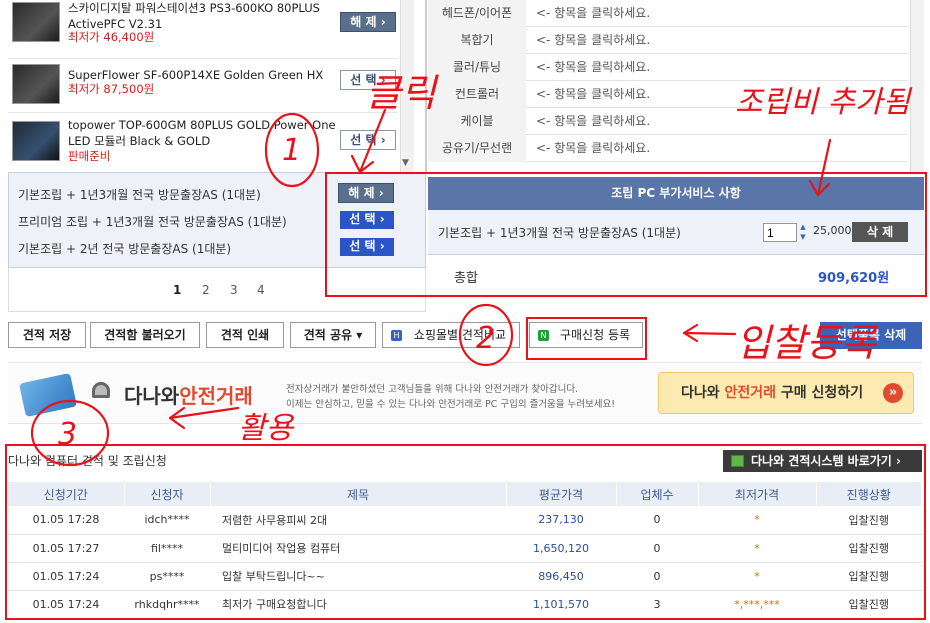 The height and width of the screenshot is (623, 930). What do you see at coordinates (477, 121) in the screenshot?
I see `category-label: 케이블` at bounding box center [477, 121].